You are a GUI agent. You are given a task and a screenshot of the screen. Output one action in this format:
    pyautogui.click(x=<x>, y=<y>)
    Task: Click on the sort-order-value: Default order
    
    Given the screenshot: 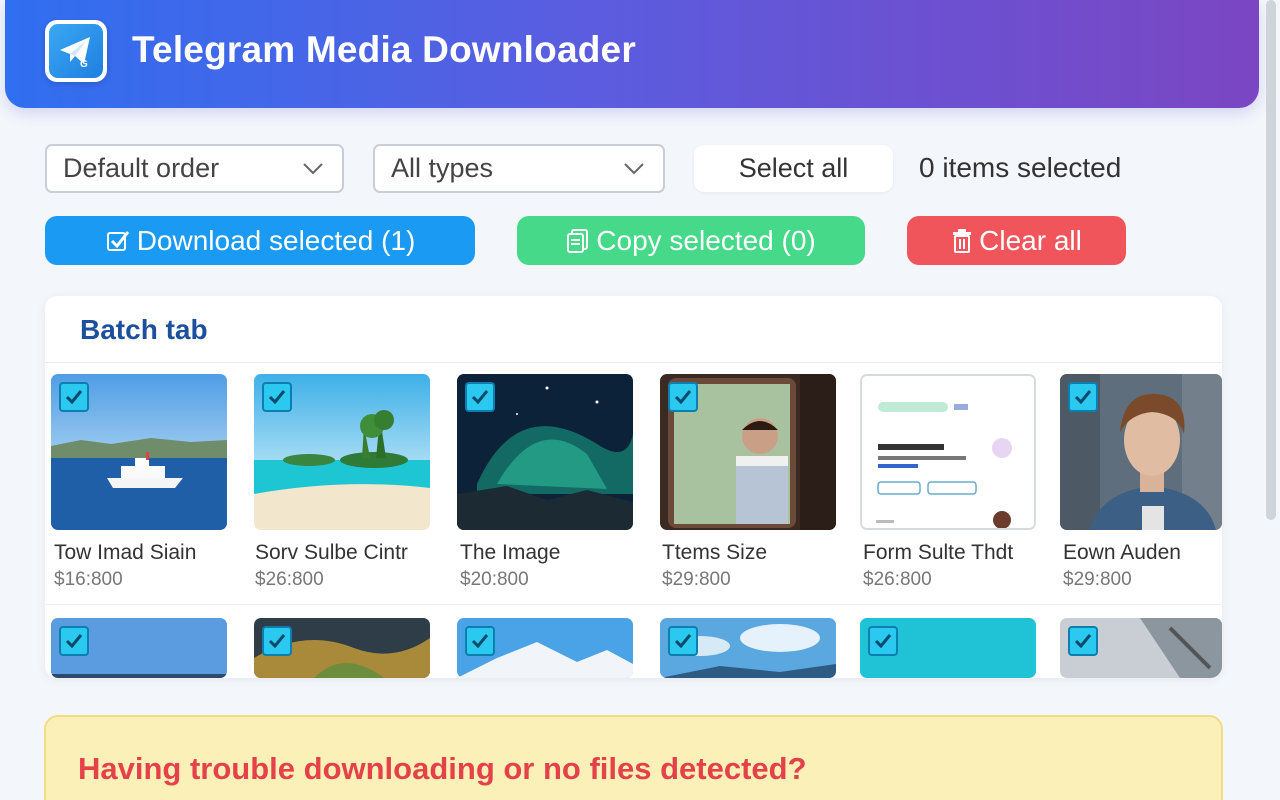 What is the action you would take?
    pyautogui.click(x=141, y=168)
    